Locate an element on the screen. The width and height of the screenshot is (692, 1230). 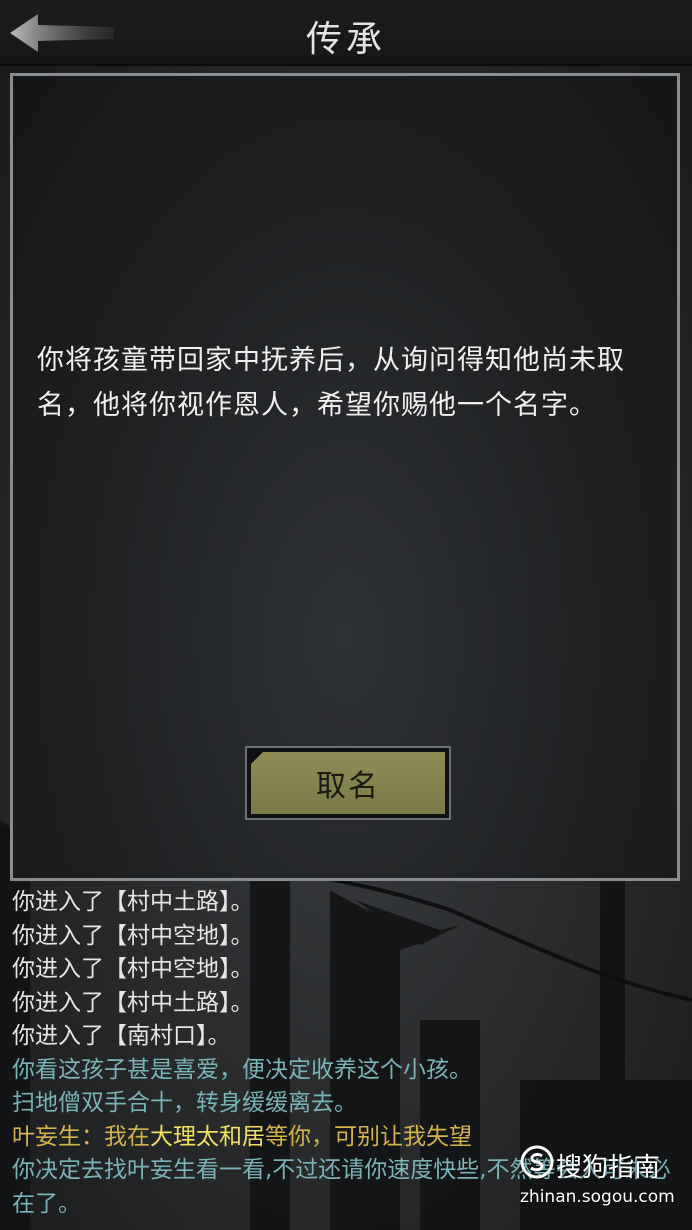
watermark-url: zhinan.sogou.com is located at coordinates (597, 1197).